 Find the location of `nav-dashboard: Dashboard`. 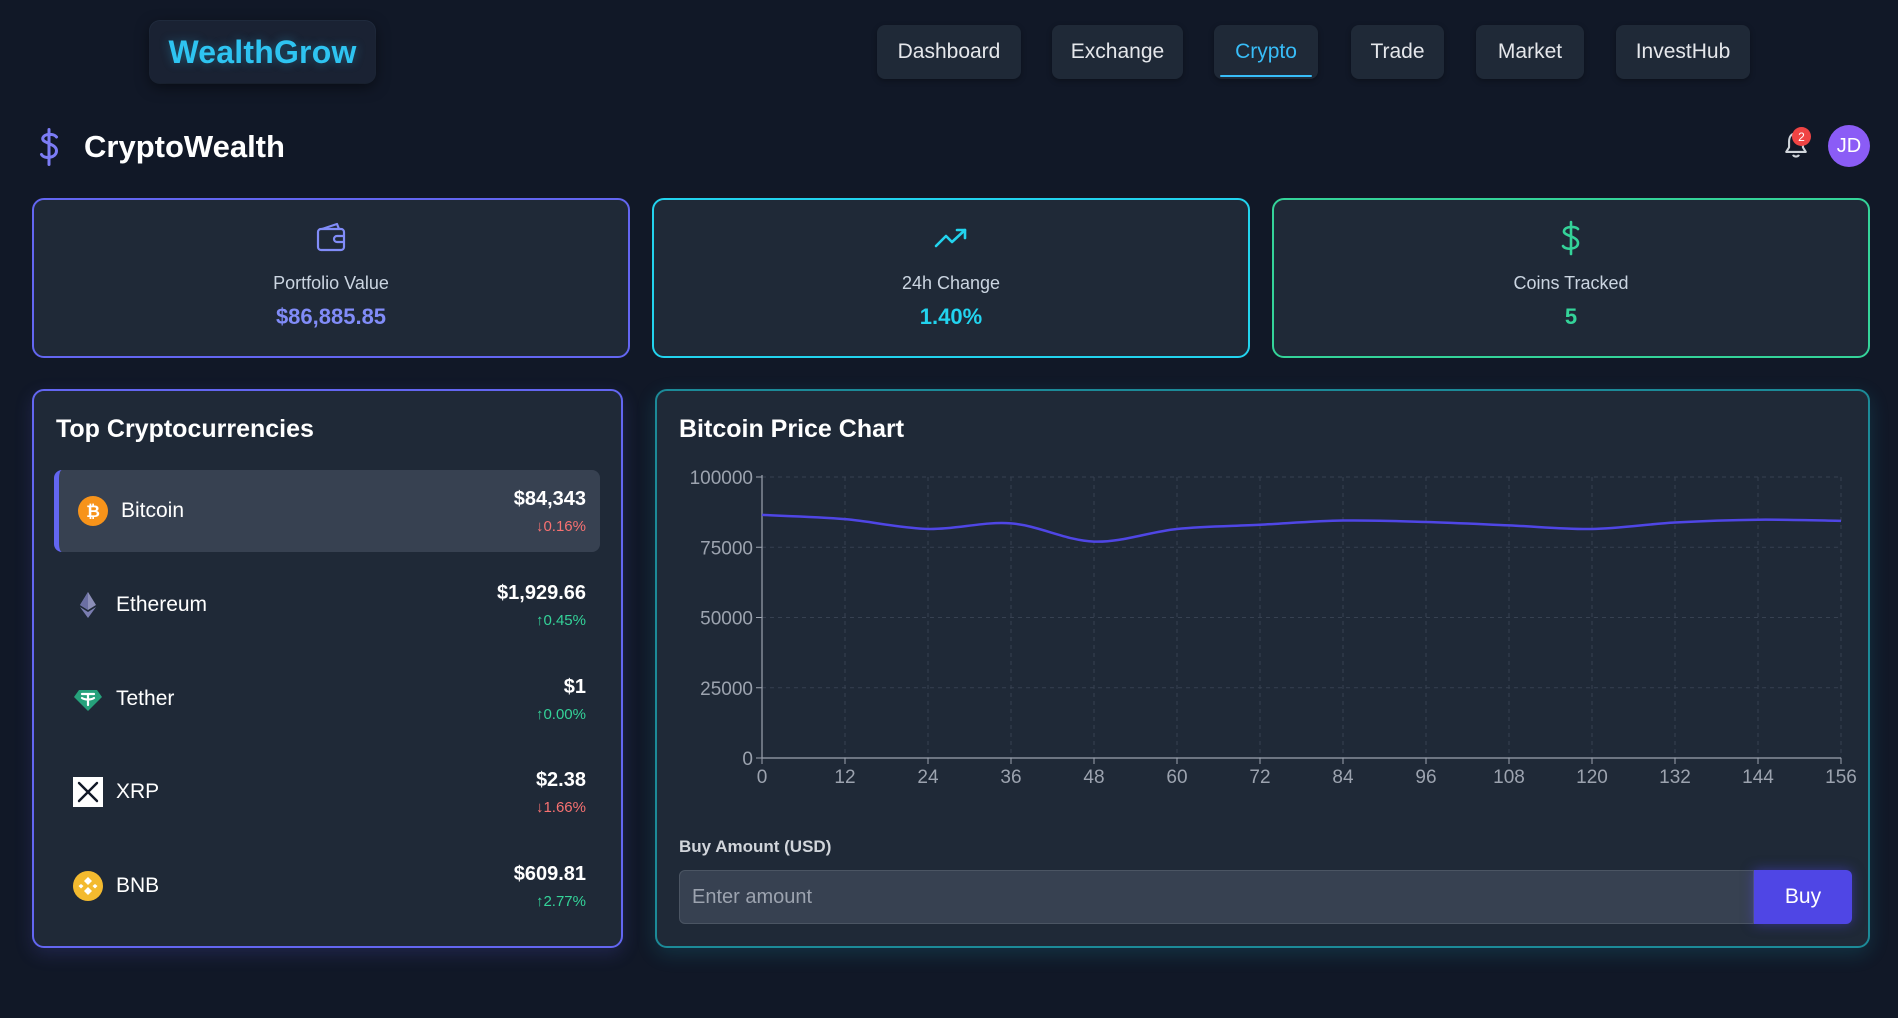

nav-dashboard: Dashboard is located at coordinates (949, 52).